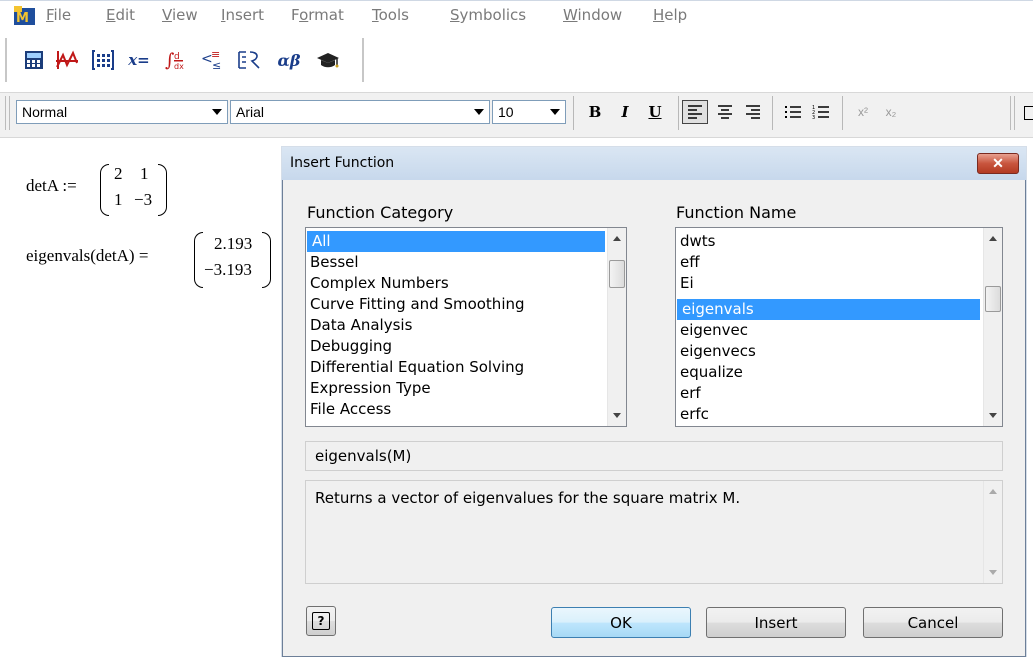  I want to click on list-item: dwts, so click(698, 241).